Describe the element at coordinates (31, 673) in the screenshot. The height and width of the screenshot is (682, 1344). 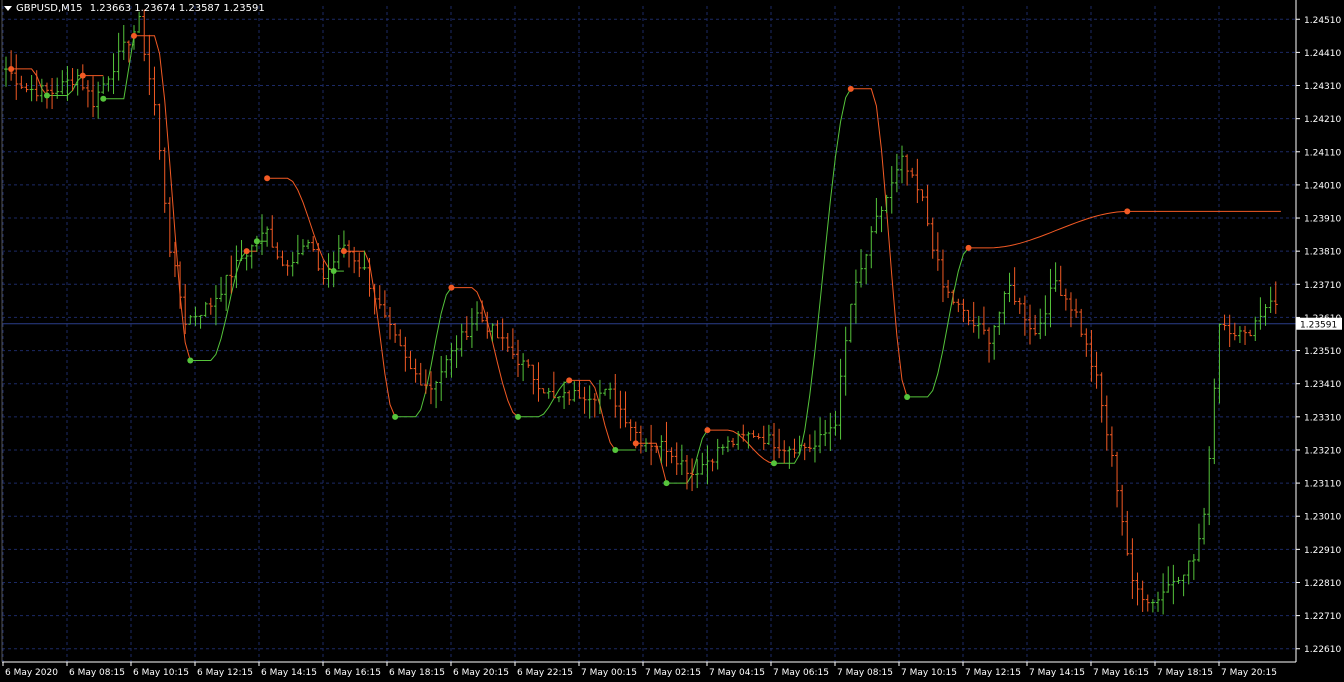
I see `x-tick-label: 6 May 2020` at that location.